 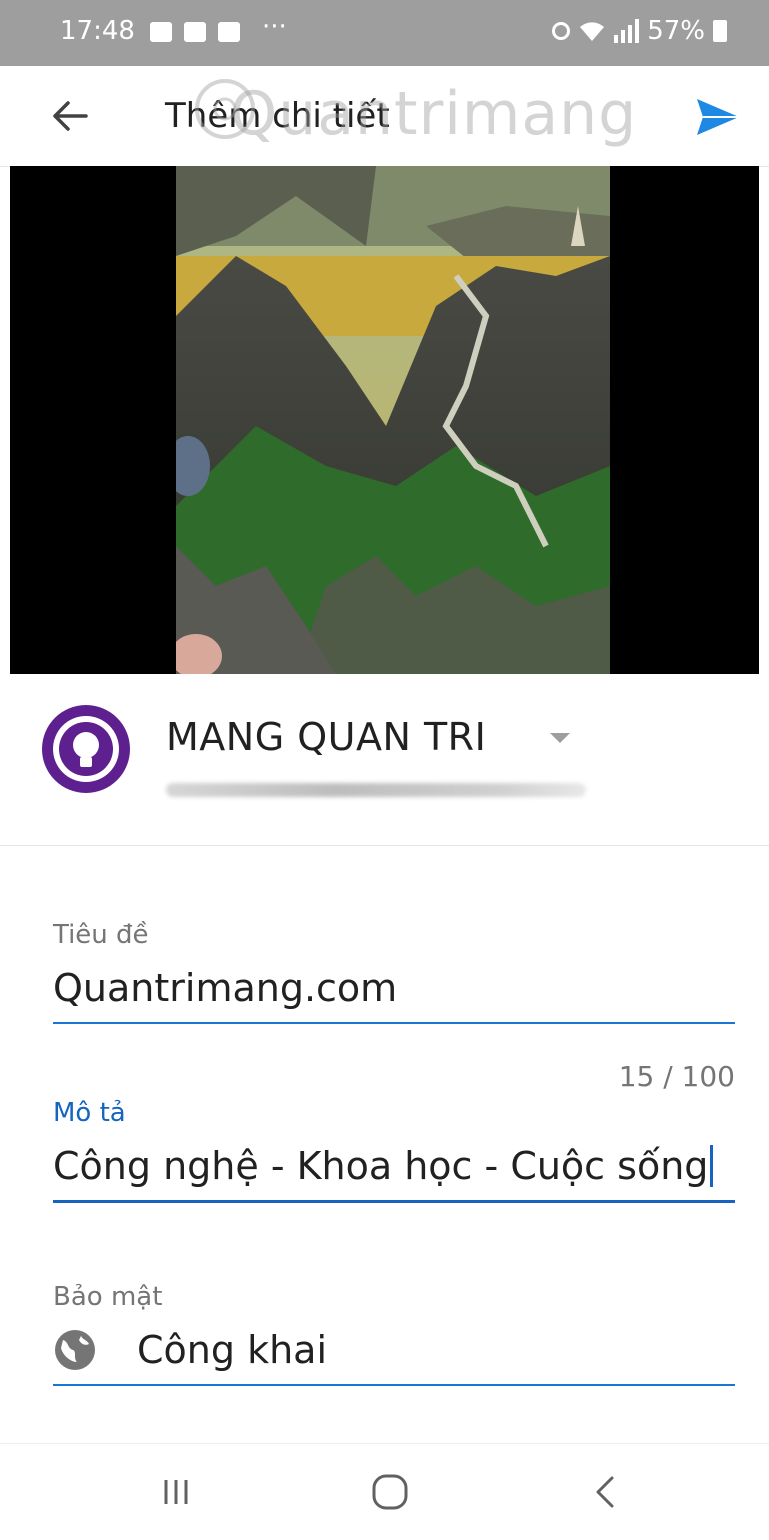 I want to click on nav-back-button, so click(x=605, y=1492).